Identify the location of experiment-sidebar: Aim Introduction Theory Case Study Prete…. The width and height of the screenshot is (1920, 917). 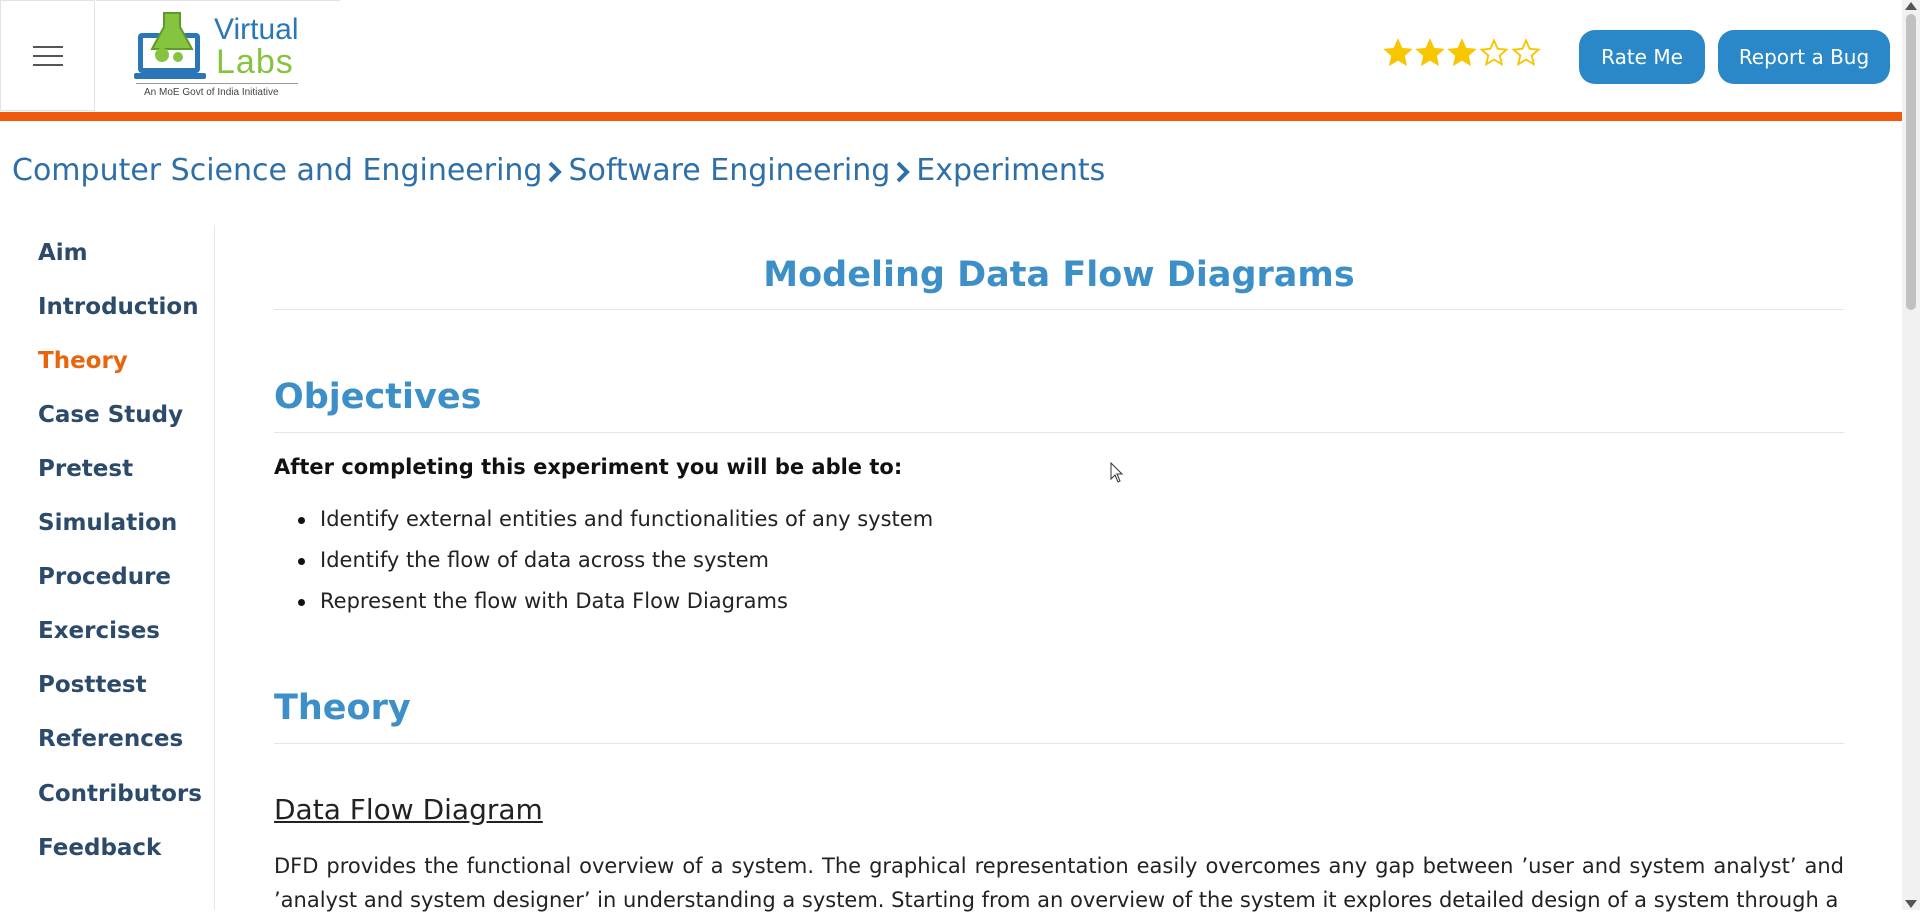
(107, 567).